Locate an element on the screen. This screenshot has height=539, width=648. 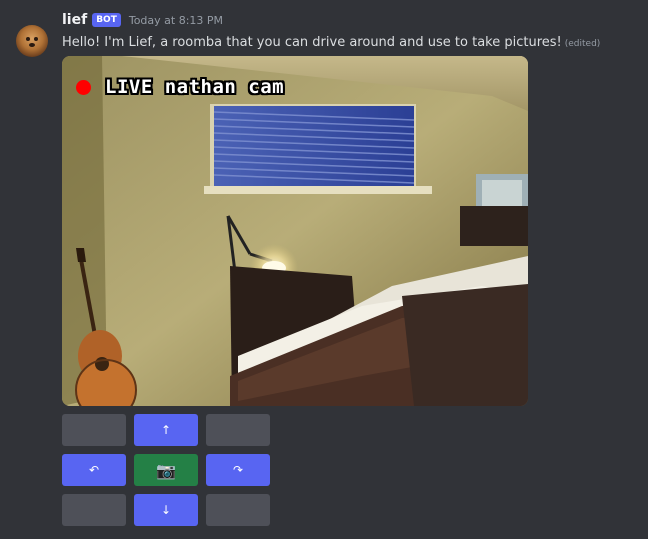
live-record-icon is located at coordinates (83, 87).